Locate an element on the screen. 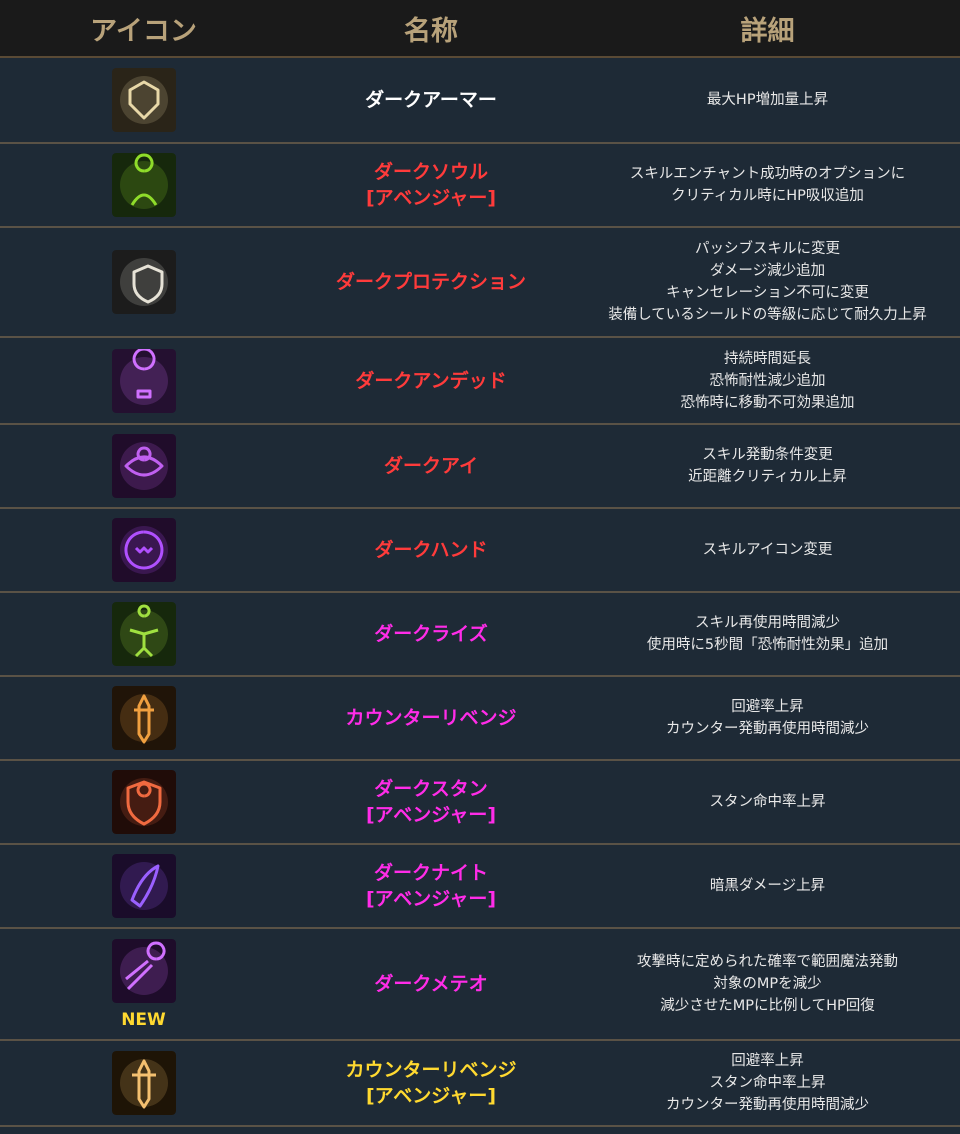  detail-line: スキルエンチャント成功時のオプションに is located at coordinates (767, 174).